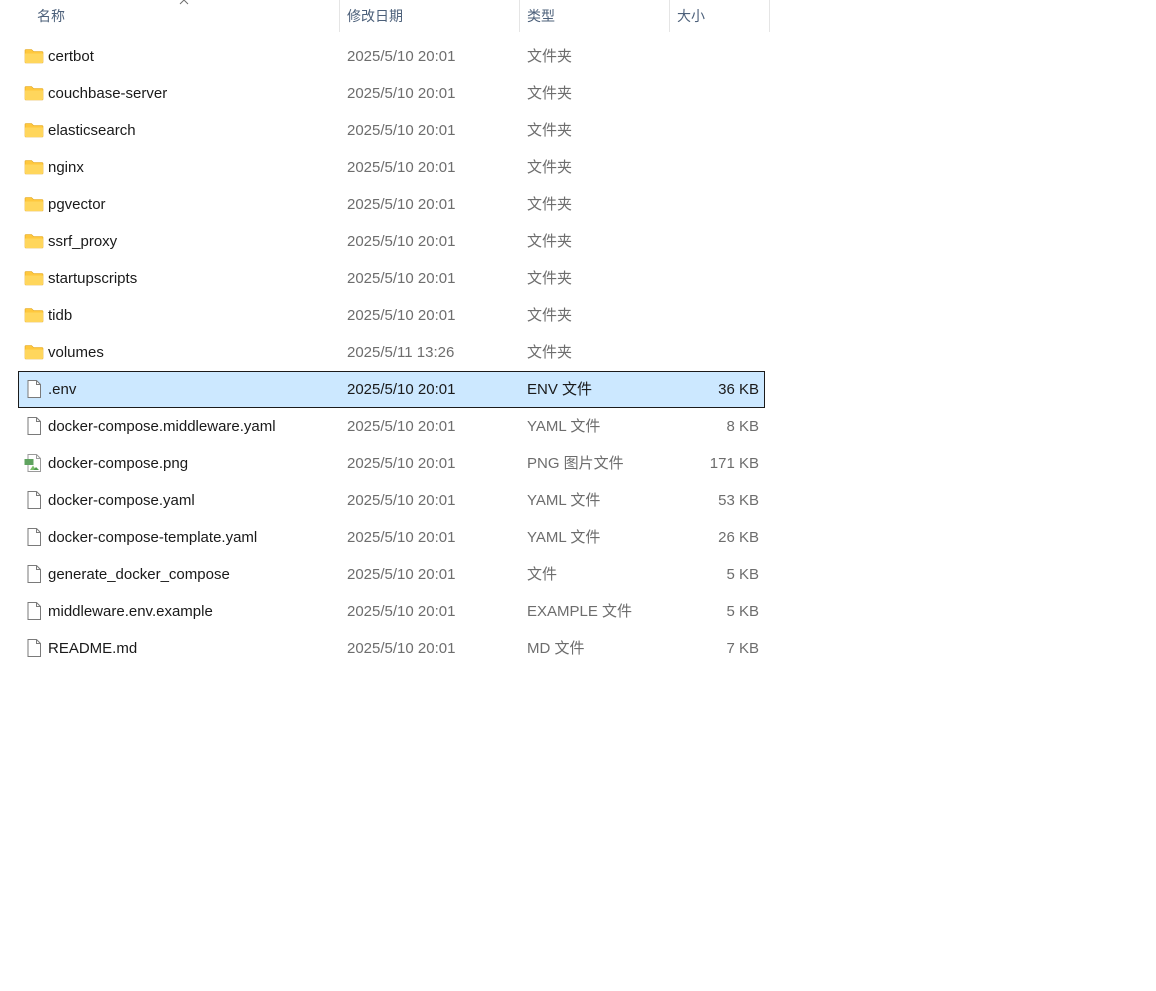 Image resolution: width=1156 pixels, height=991 pixels. I want to click on column-divider, so click(769, 16).